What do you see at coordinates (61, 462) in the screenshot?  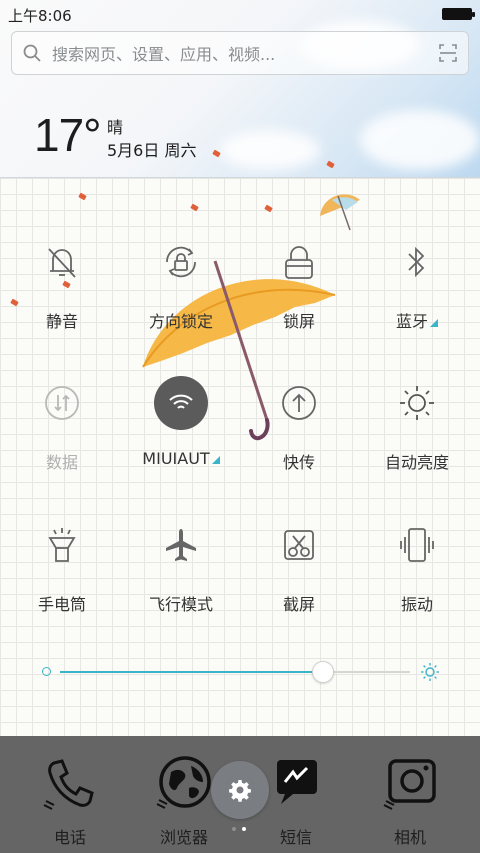 I see `toggle-label: 数据` at bounding box center [61, 462].